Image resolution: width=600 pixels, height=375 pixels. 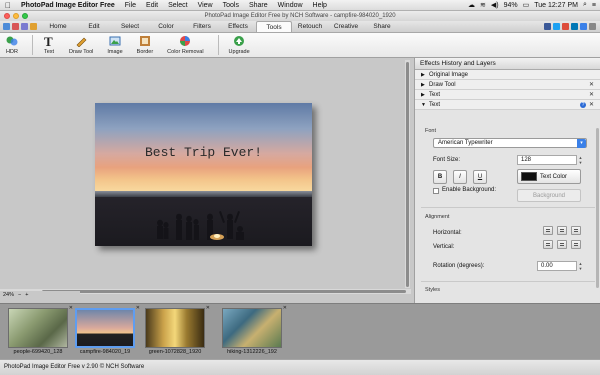 I want to click on align-middle-button, so click(x=562, y=244).